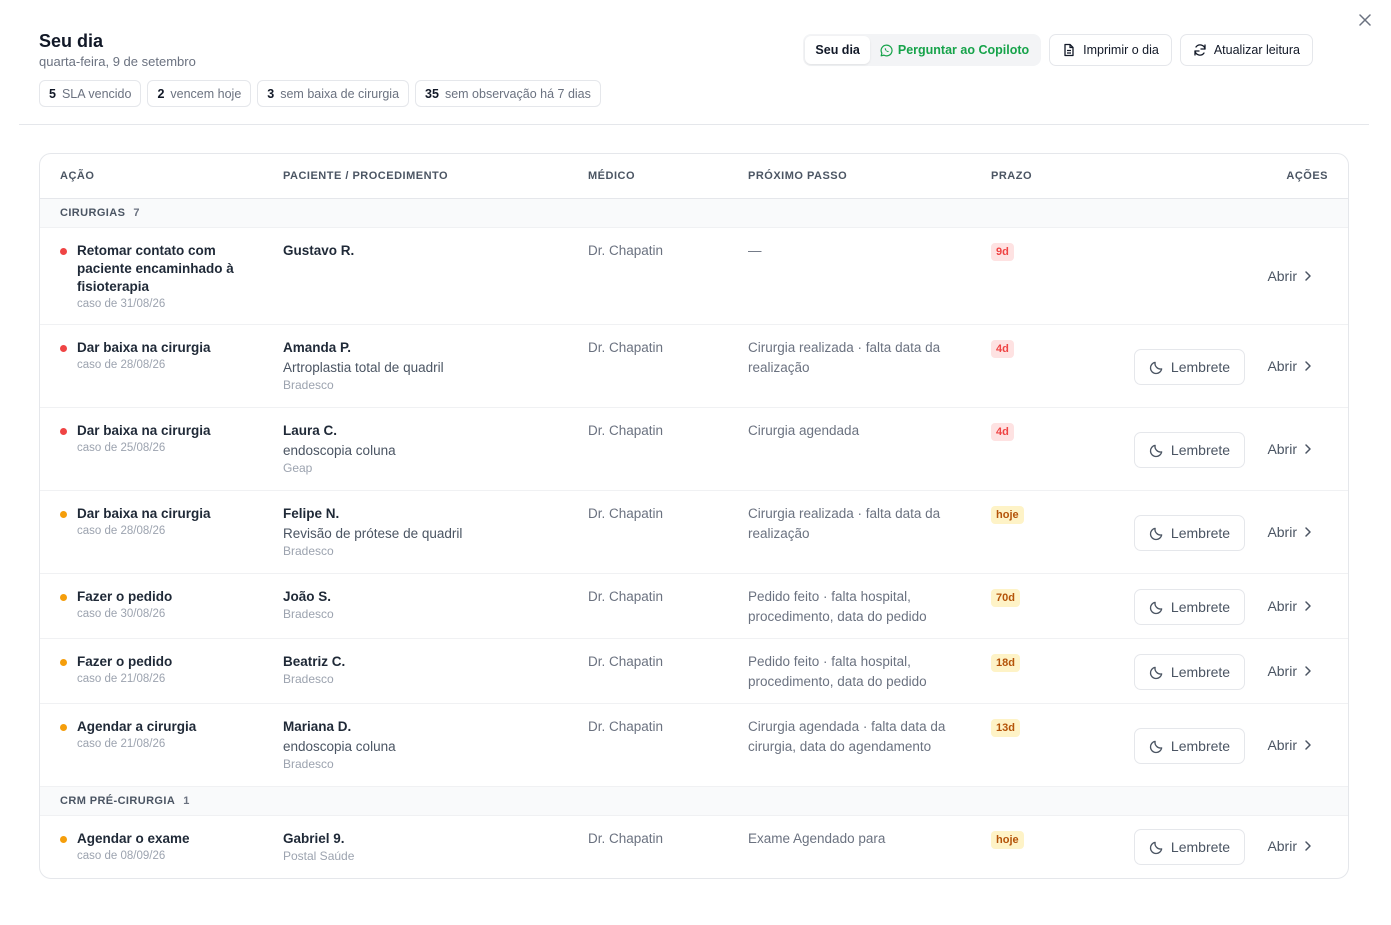 The height and width of the screenshot is (925, 1391). Describe the element at coordinates (310, 430) in the screenshot. I see `patient-name: Laura C.` at that location.